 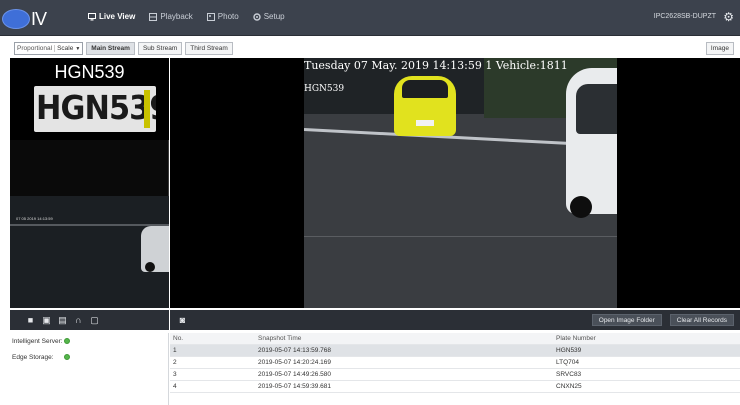 I want to click on logo-text: IV, so click(x=39, y=18).